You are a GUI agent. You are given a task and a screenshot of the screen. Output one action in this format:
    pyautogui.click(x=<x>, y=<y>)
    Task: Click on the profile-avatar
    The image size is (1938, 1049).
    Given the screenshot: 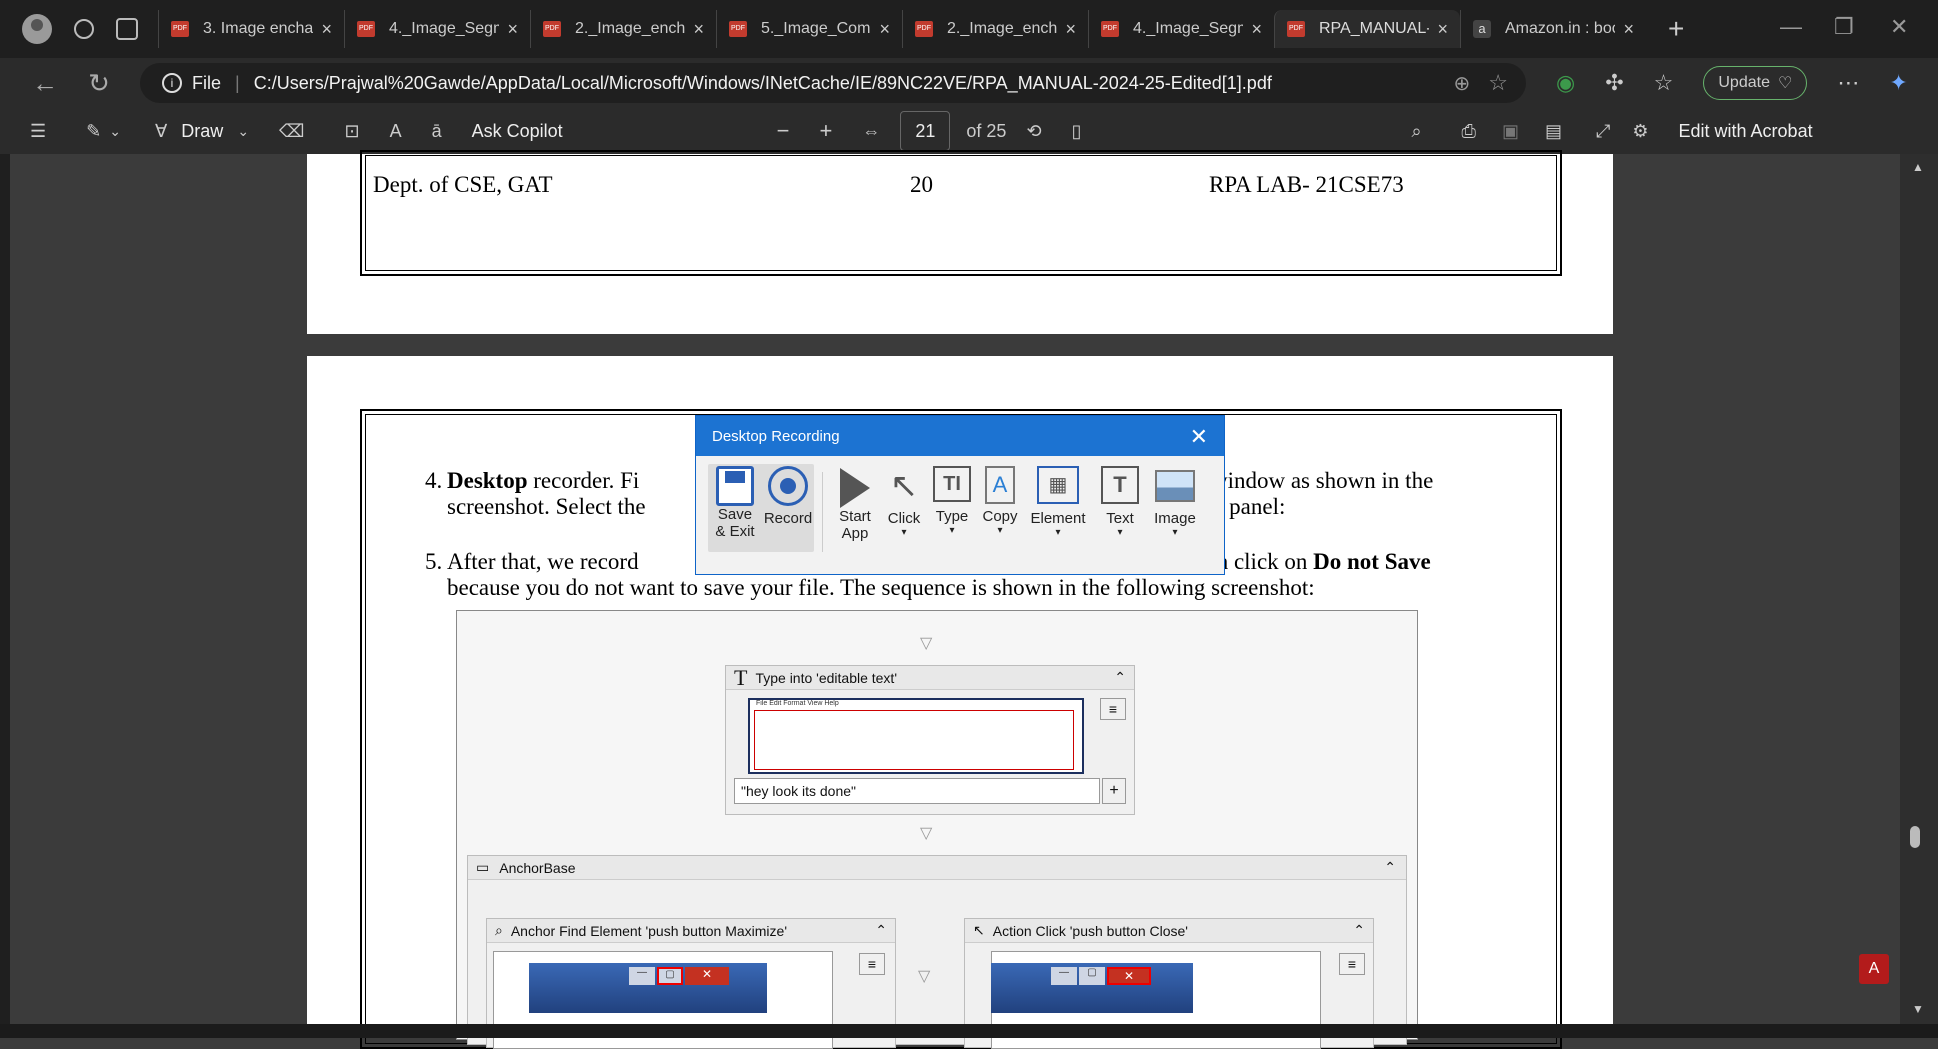 What is the action you would take?
    pyautogui.click(x=37, y=29)
    